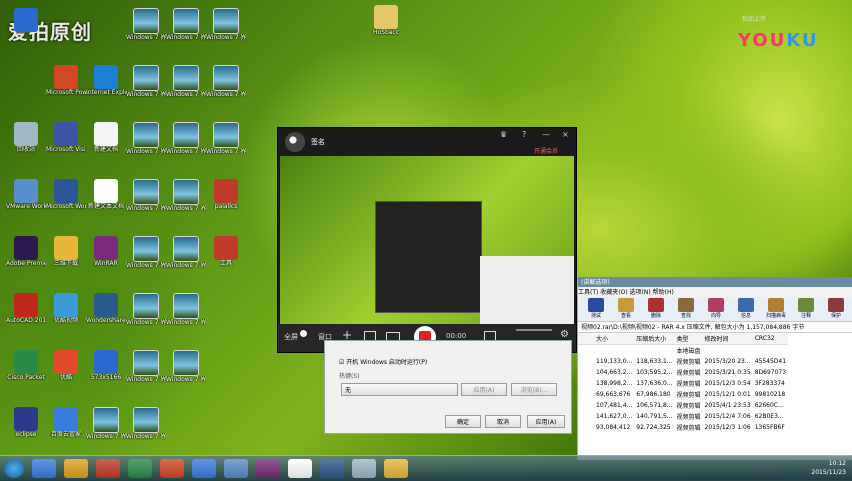 This screenshot has height=481, width=852. Describe the element at coordinates (26, 313) in the screenshot. I see `desktop-icon: AutoCAD 2010` at that location.